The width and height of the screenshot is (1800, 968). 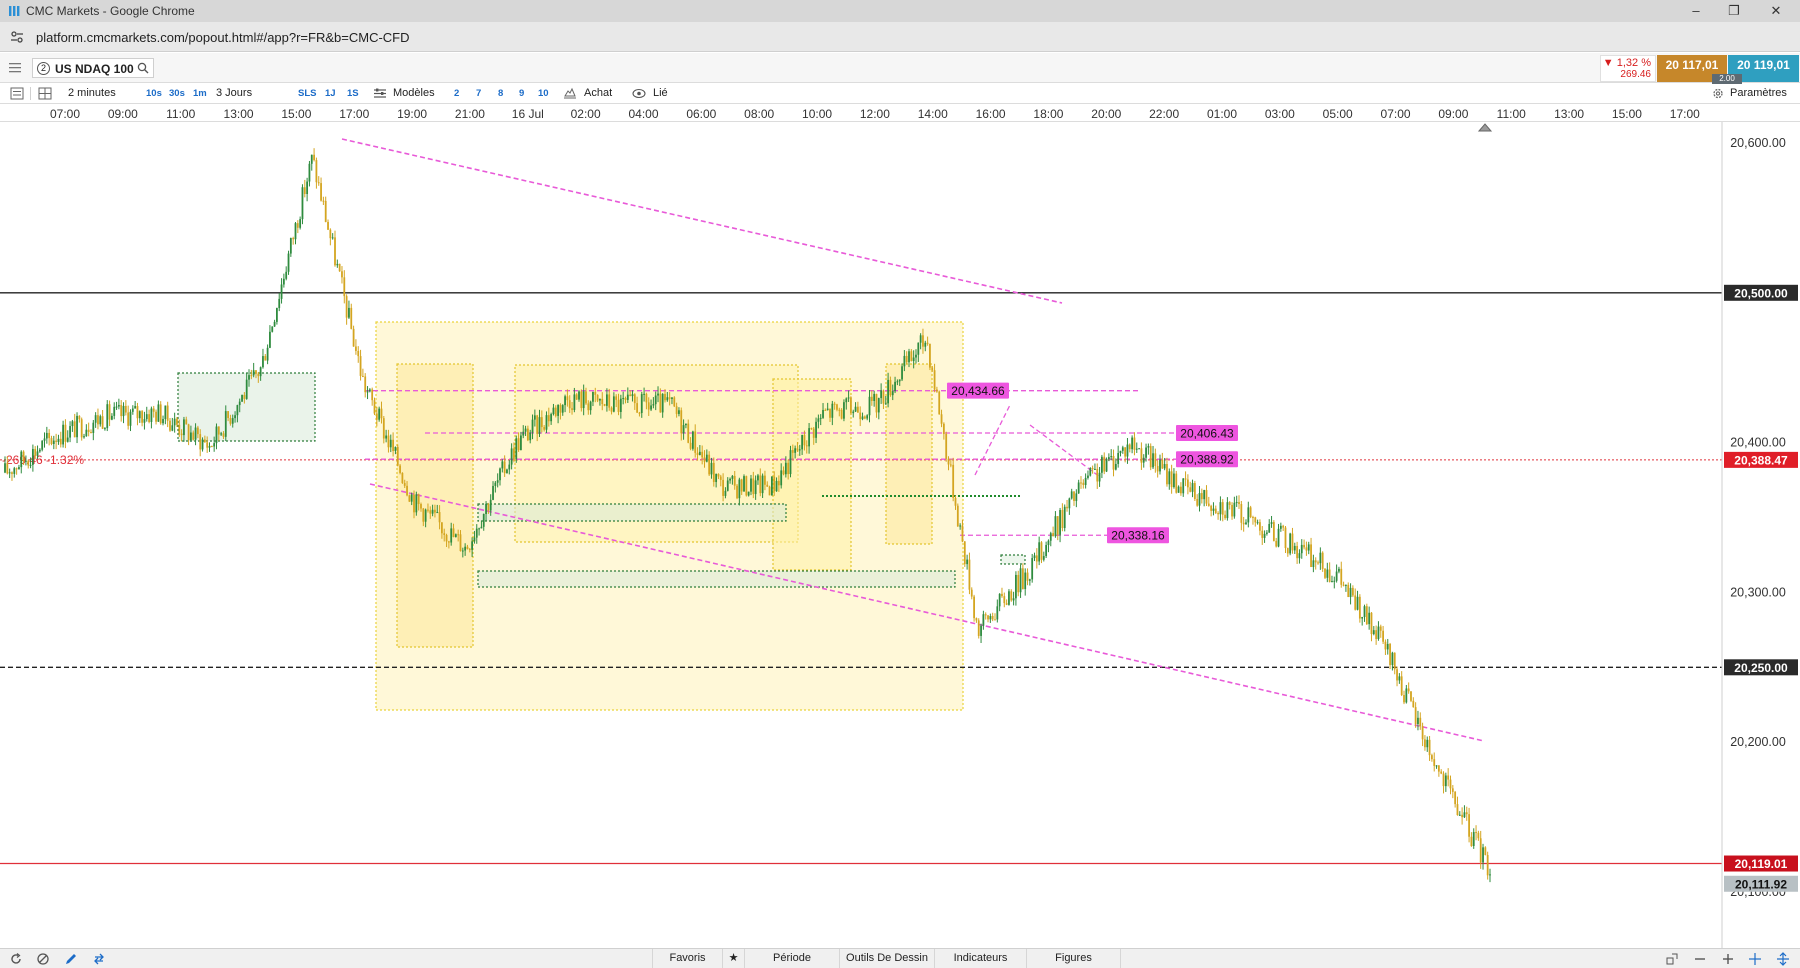 What do you see at coordinates (234, 93) in the screenshot?
I see `range-select: 3 Jours` at bounding box center [234, 93].